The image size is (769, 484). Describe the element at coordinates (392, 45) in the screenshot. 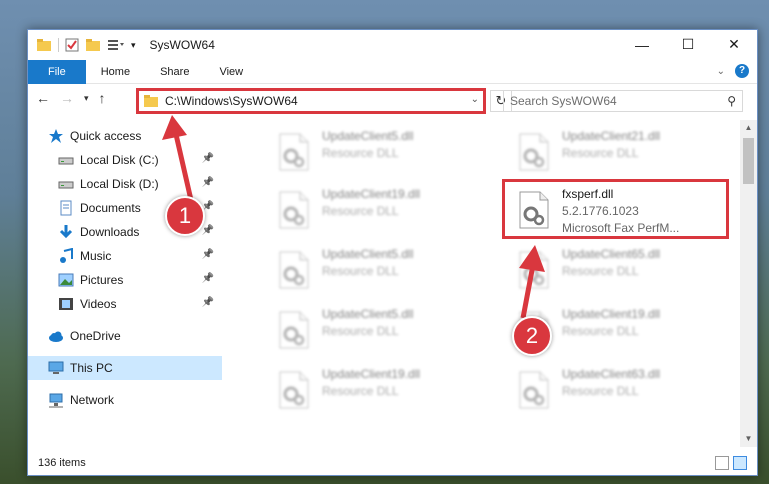

I see `title-bar: ▾ SysWOW64 — ☐ ✕` at that location.